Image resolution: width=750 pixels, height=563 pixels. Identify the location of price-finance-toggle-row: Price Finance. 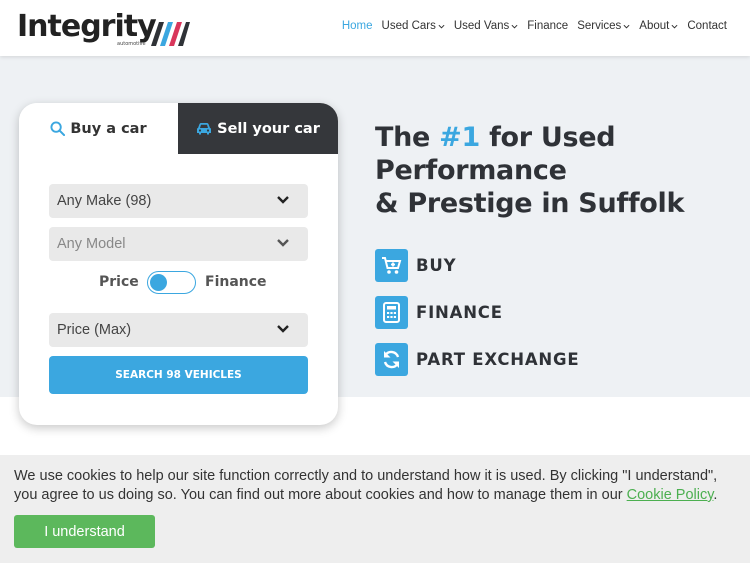
(178, 283).